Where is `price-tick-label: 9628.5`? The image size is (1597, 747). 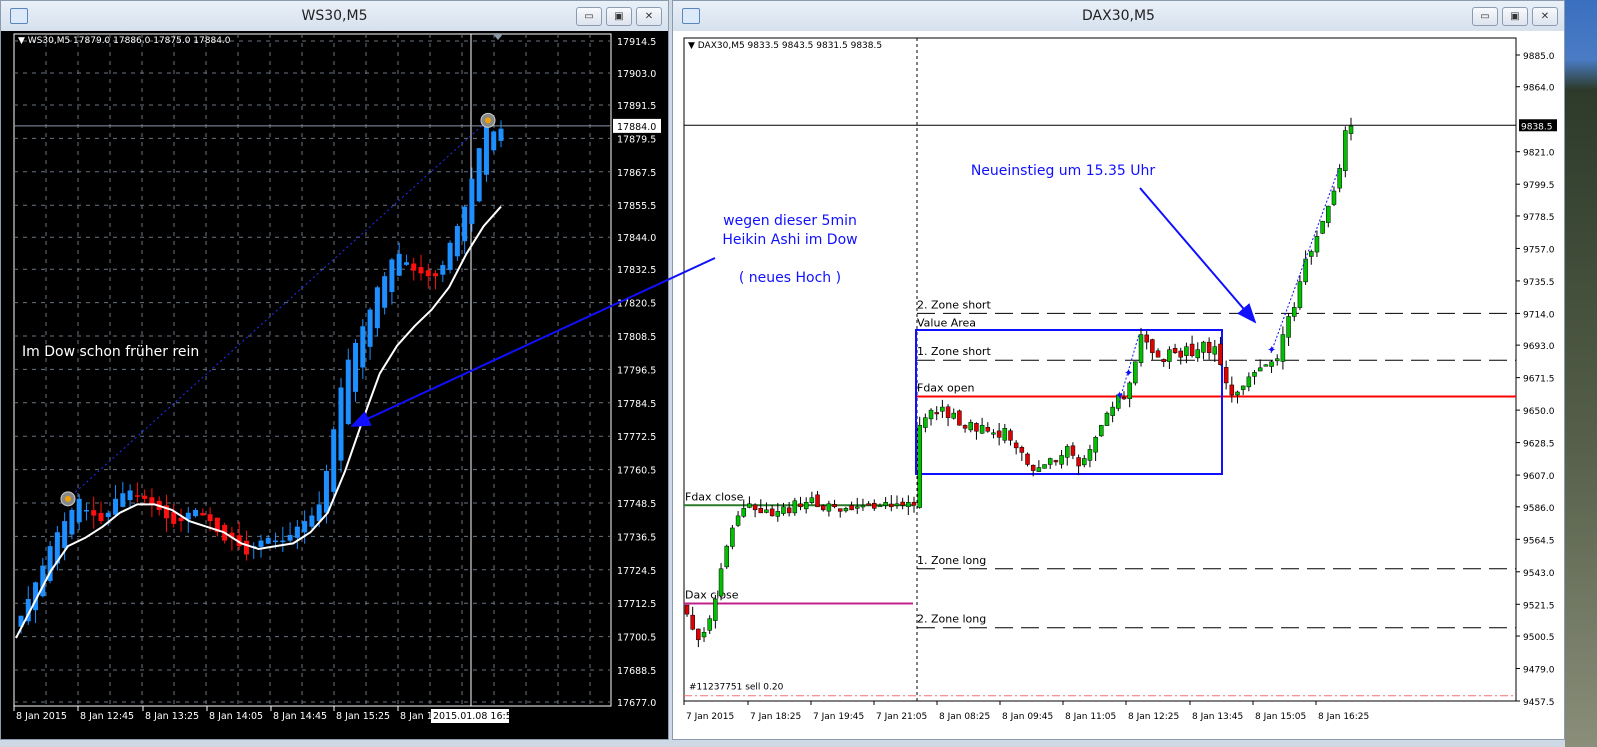 price-tick-label: 9628.5 is located at coordinates (1539, 445).